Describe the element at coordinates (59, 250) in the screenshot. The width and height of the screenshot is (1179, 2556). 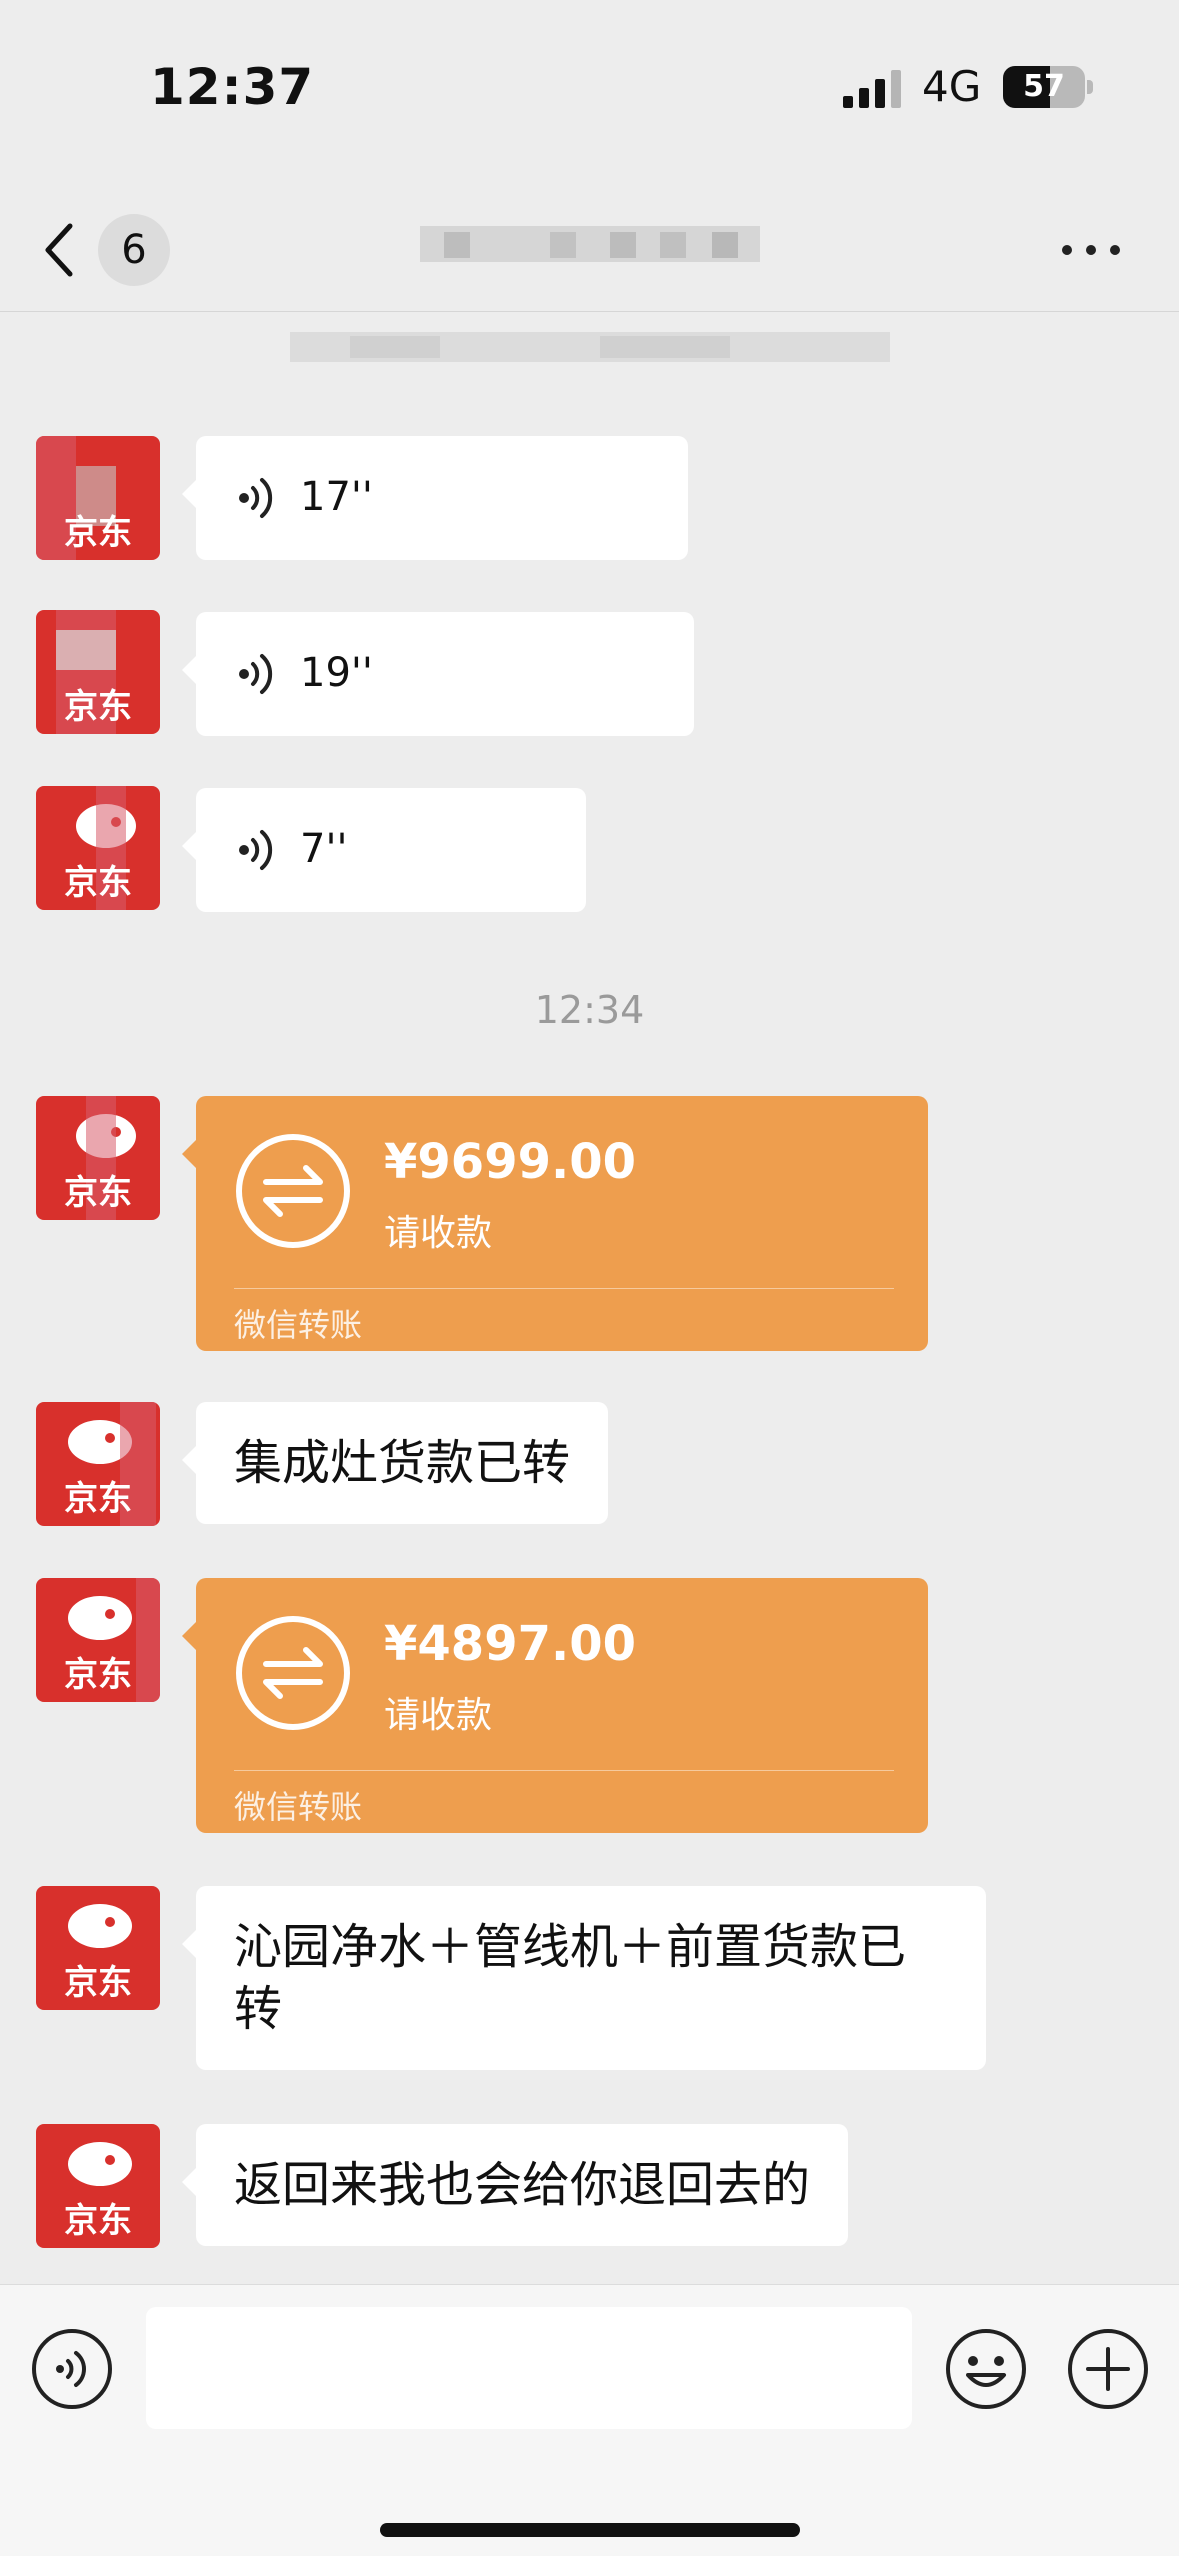
I see `back-arrow-icon` at that location.